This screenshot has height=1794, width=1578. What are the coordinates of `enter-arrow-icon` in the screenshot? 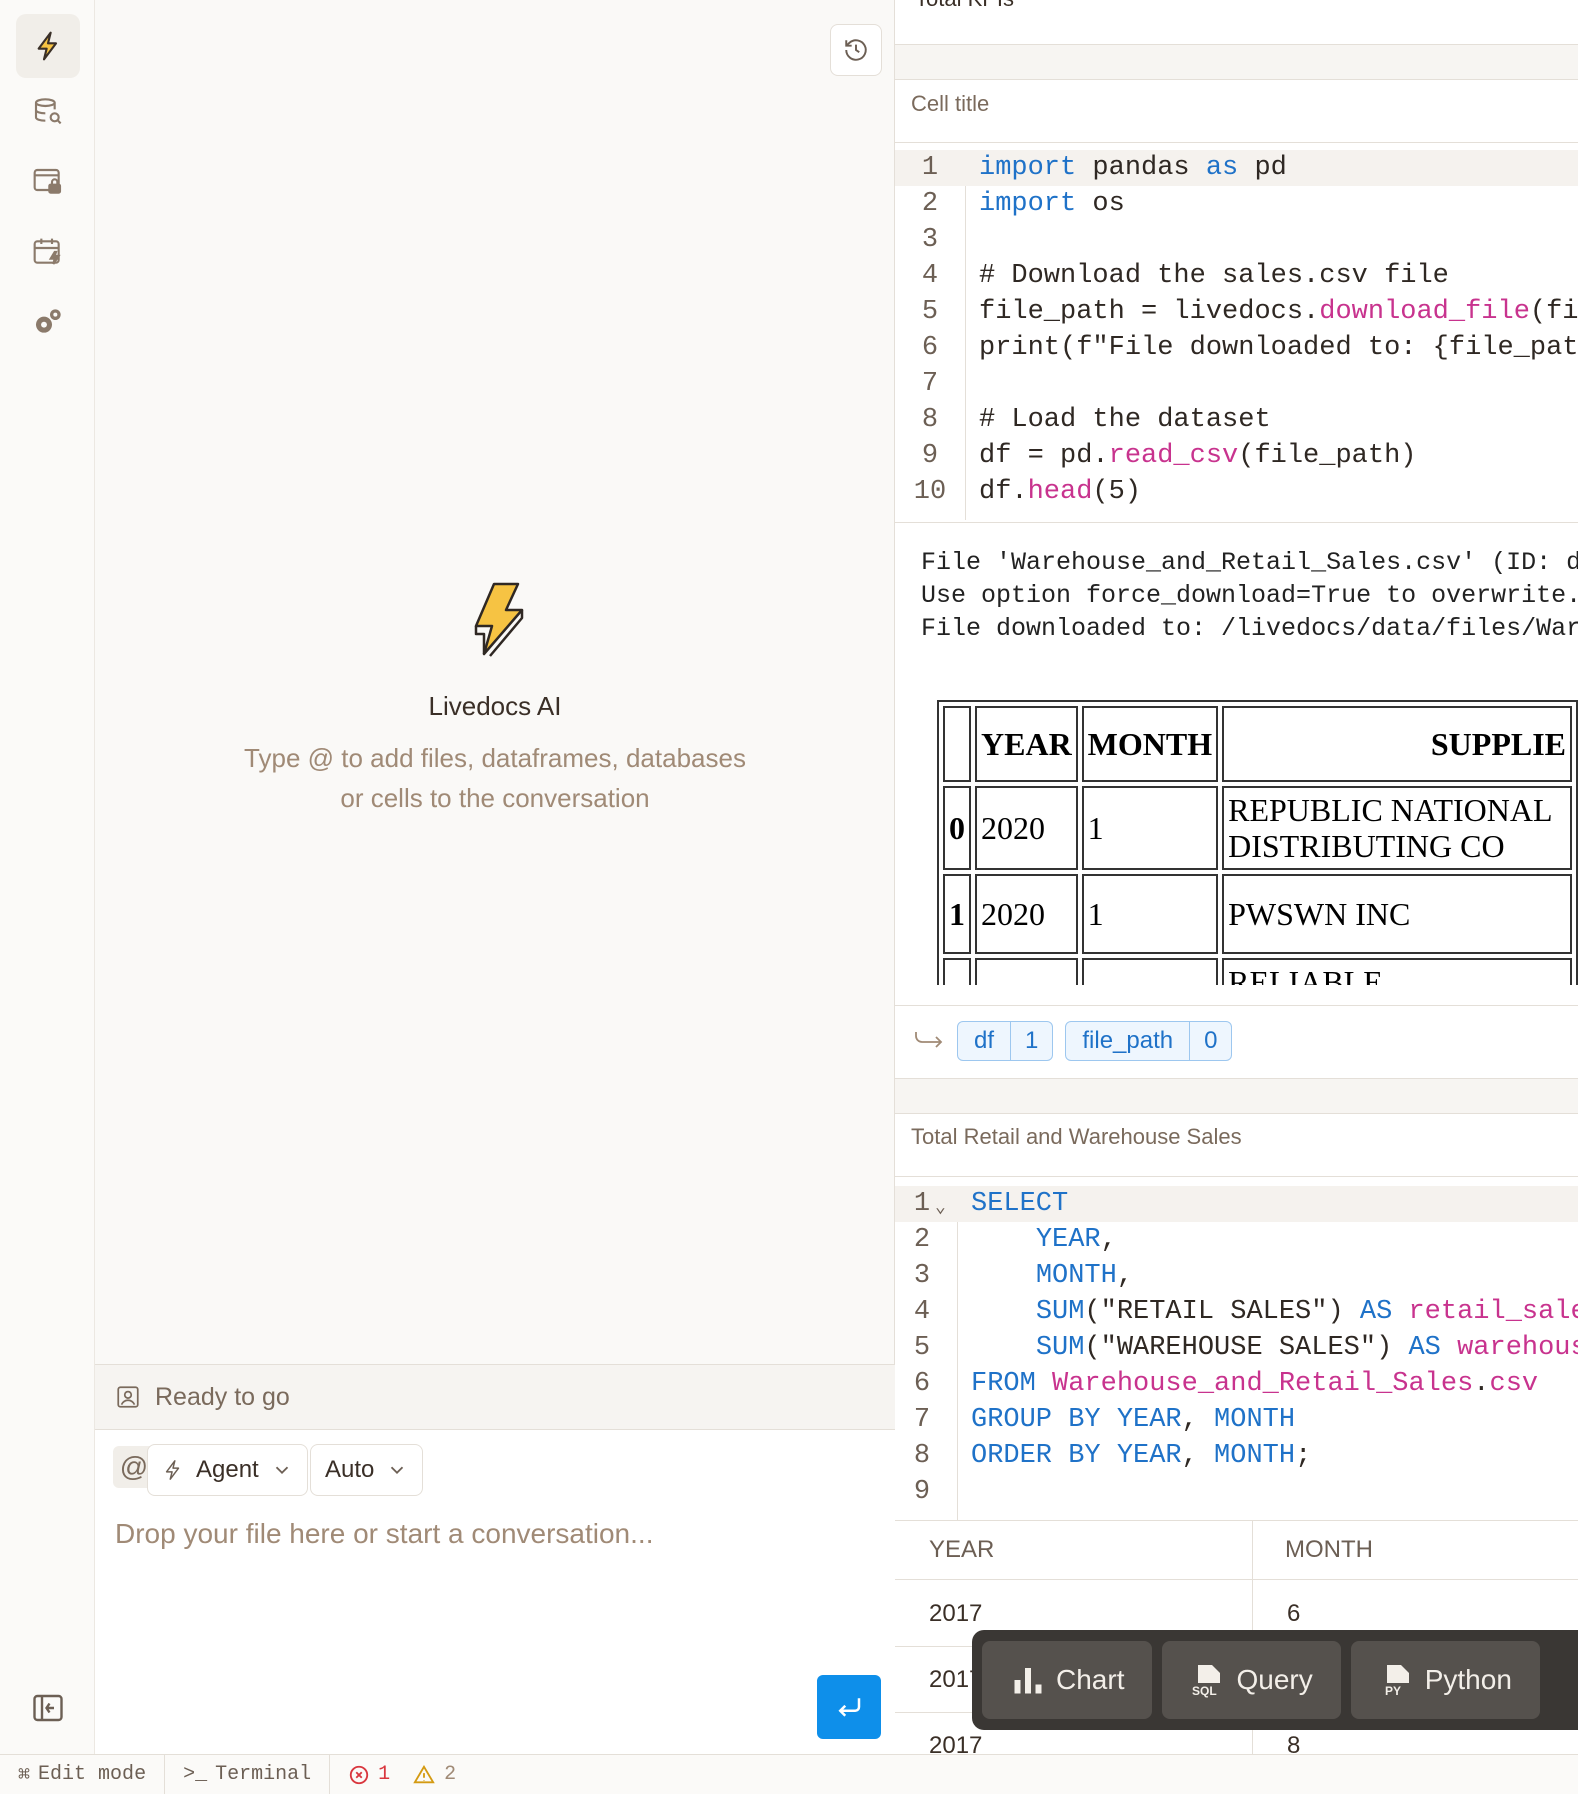 It's located at (849, 1707).